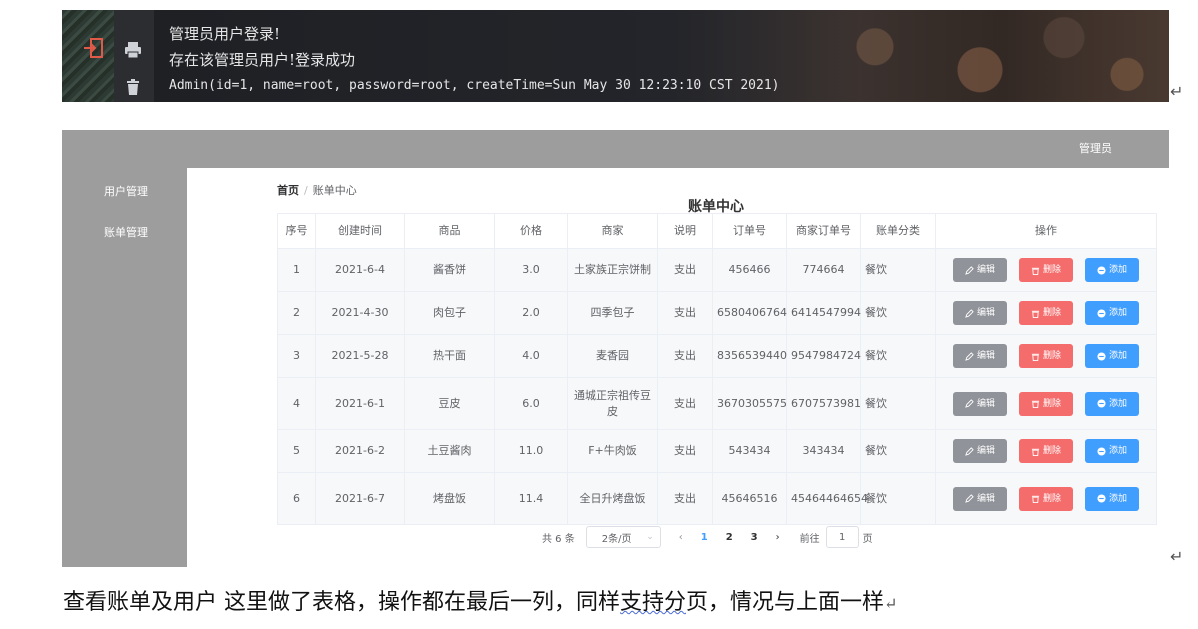  Describe the element at coordinates (650, 537) in the screenshot. I see `chevron-down-icon: ⌄` at that location.